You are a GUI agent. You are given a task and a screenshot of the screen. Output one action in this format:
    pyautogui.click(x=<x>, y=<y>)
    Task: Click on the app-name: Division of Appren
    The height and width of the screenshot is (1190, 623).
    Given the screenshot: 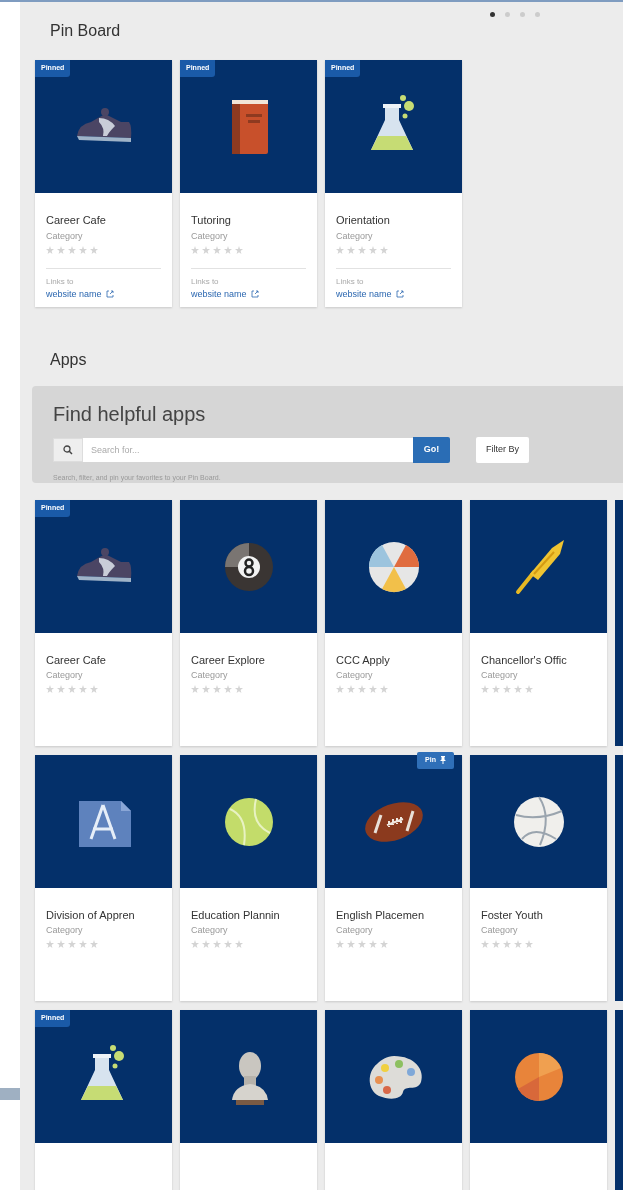 What is the action you would take?
    pyautogui.click(x=91, y=915)
    